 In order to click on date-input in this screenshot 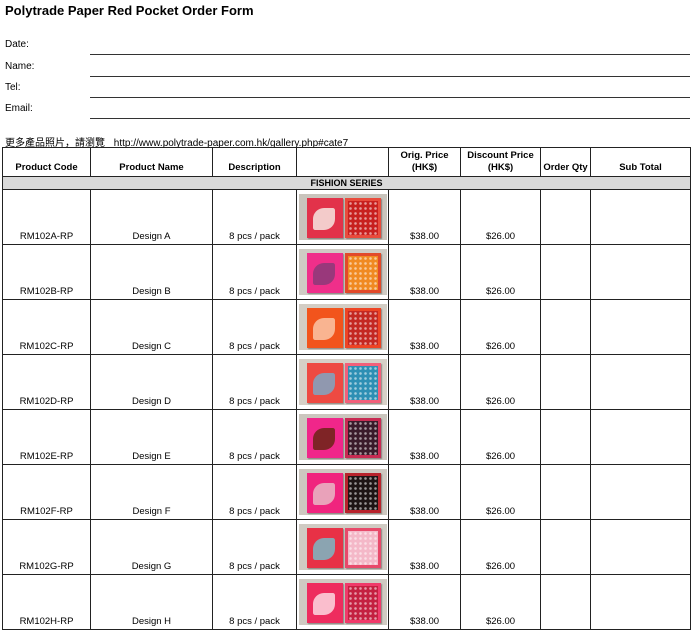, I will do `click(392, 48)`.